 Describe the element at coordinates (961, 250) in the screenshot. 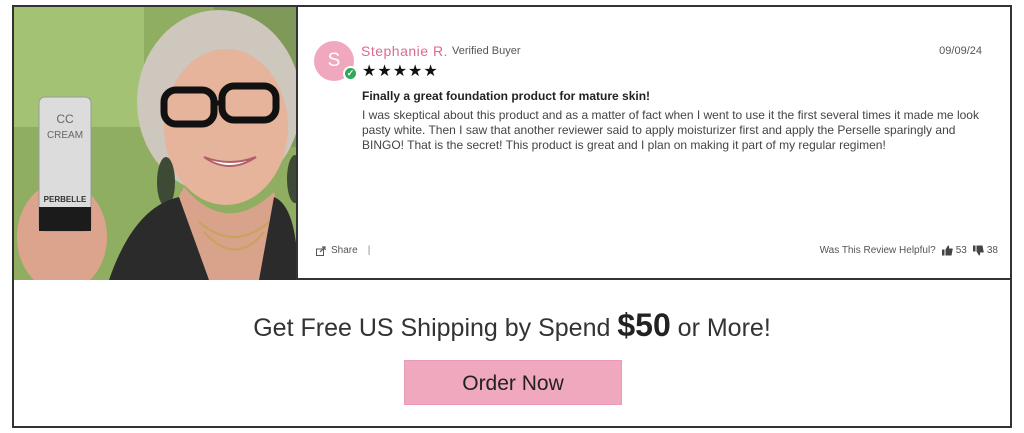

I see `thumbs-up-count: 53` at that location.